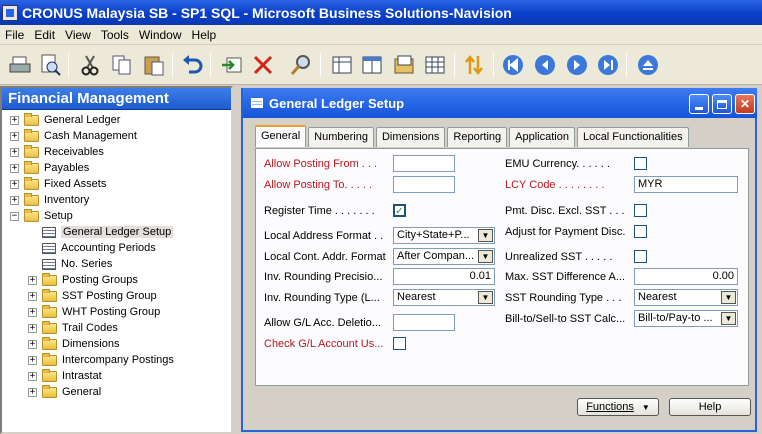 The width and height of the screenshot is (762, 434). I want to click on allow-gl-acc-deletion-field, so click(424, 322).